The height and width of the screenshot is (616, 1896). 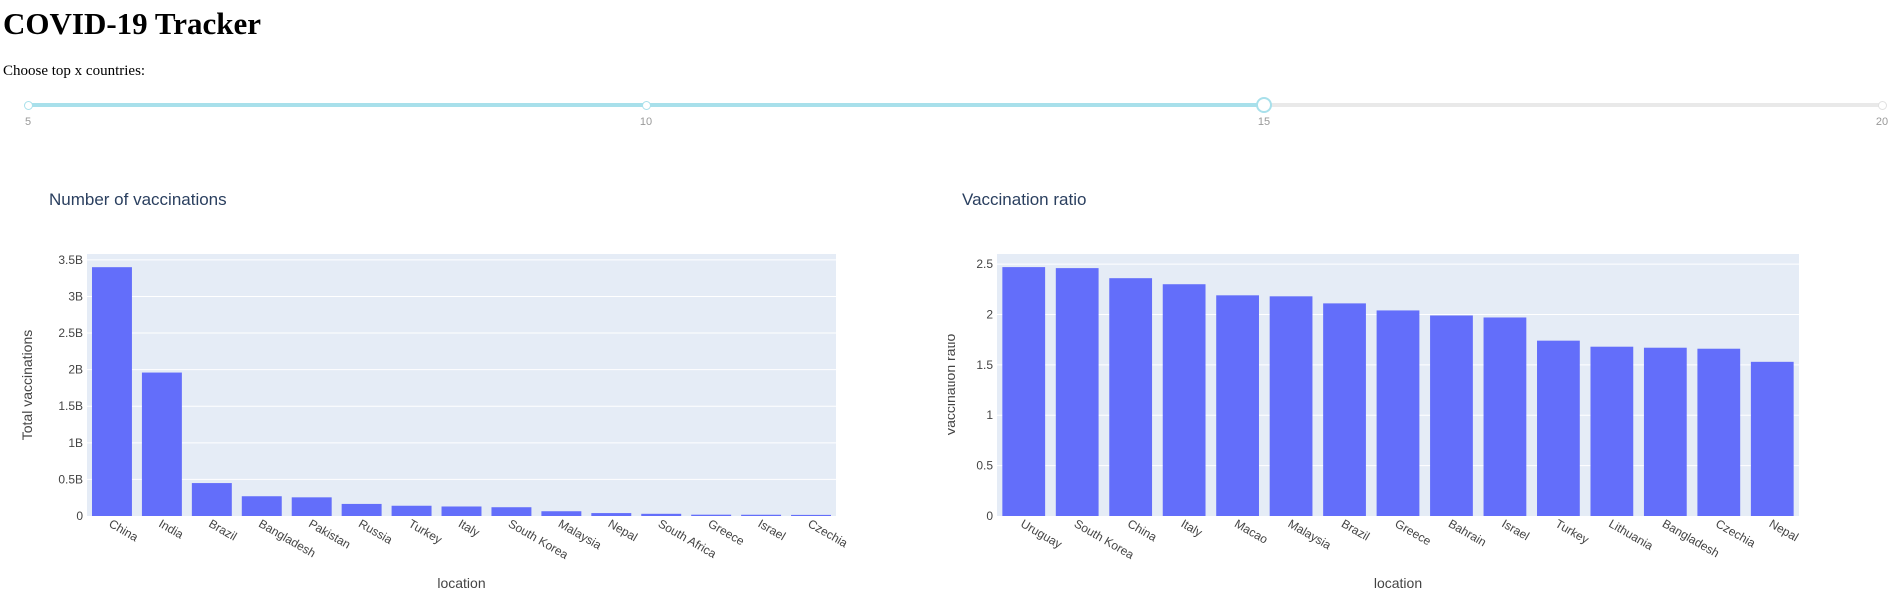 I want to click on y-tick-label: 1B, so click(x=75, y=443).